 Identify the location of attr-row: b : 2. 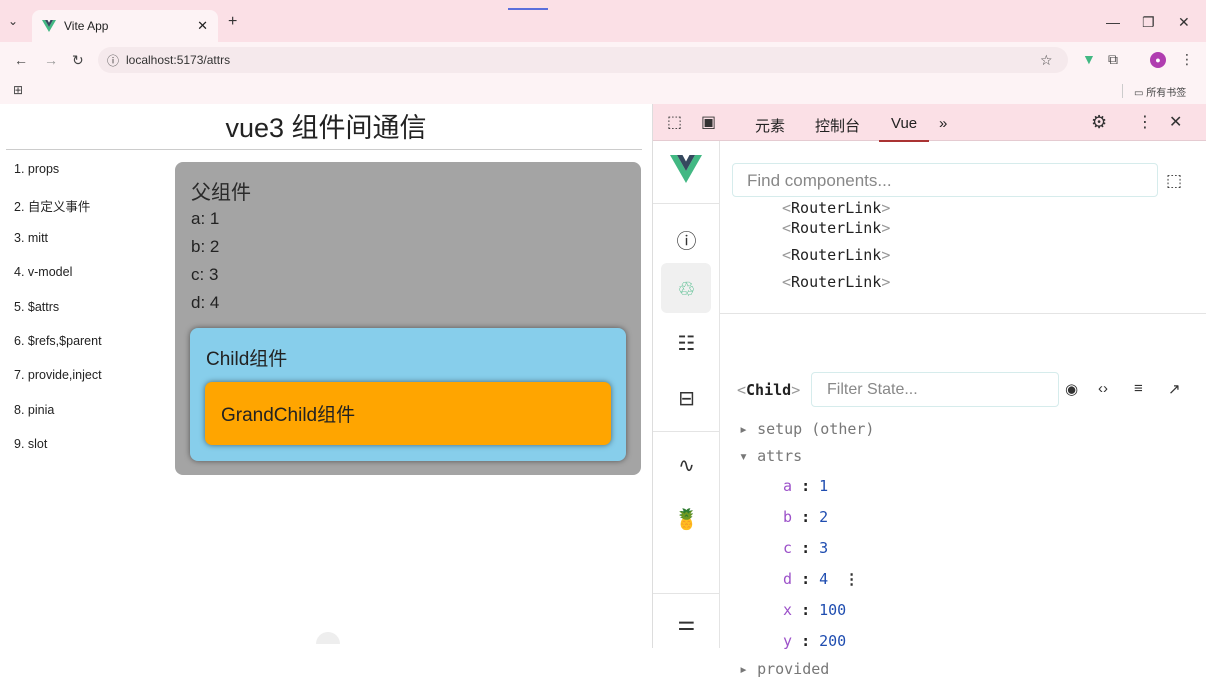
(806, 520).